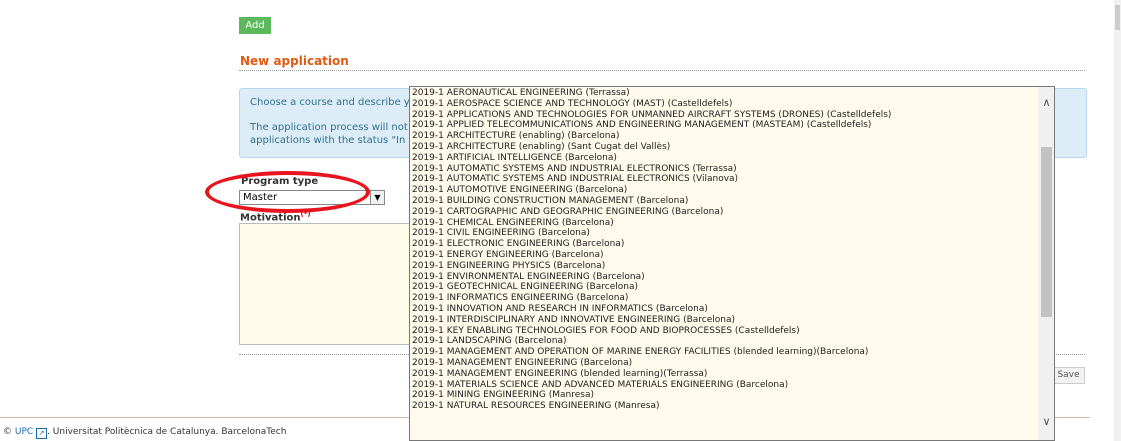  I want to click on page-scrollbar-thumb, so click(1117, 17).